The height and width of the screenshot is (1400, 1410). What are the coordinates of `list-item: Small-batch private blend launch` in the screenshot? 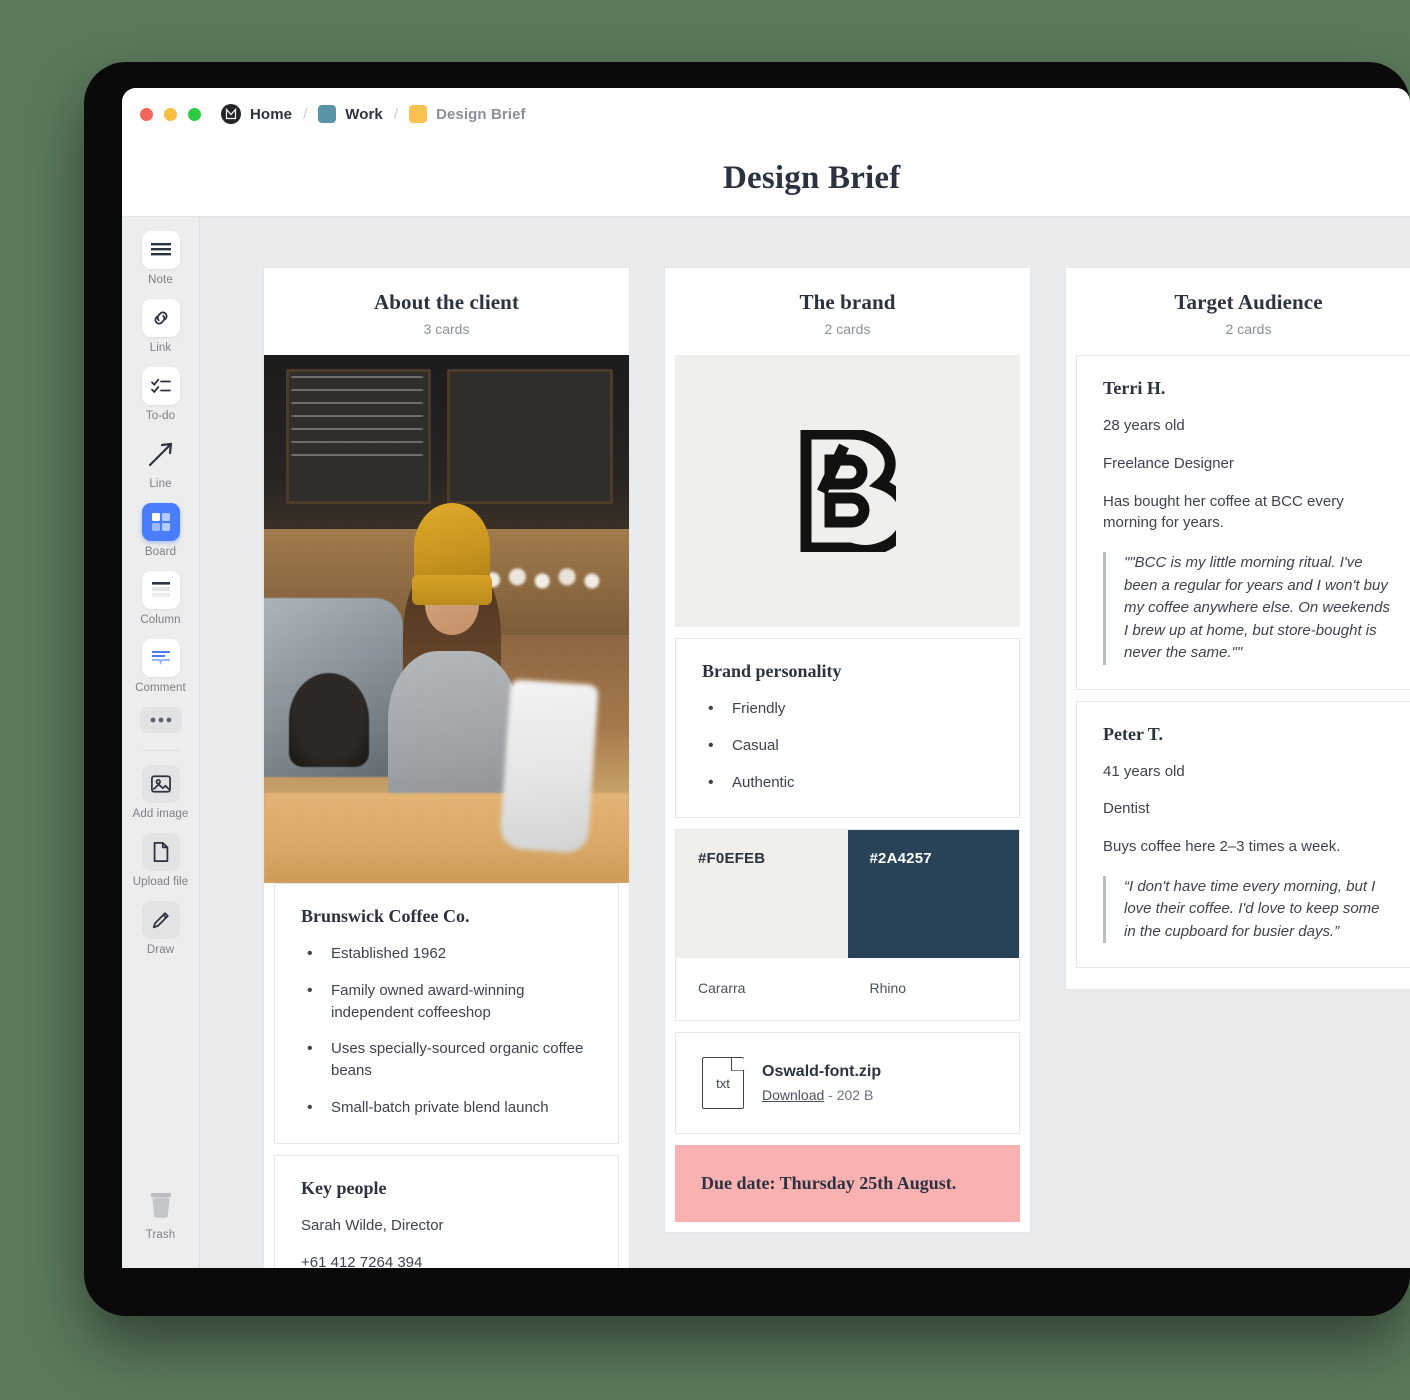 It's located at (446, 1107).